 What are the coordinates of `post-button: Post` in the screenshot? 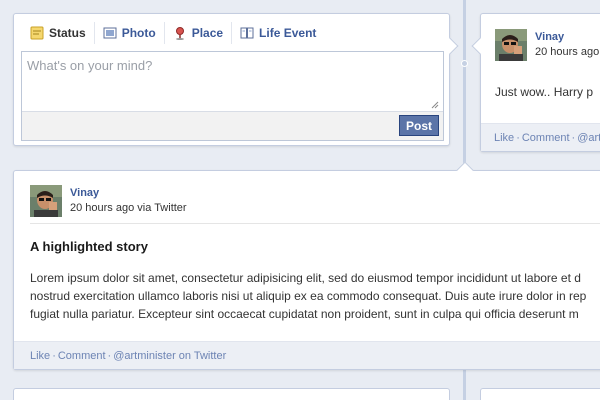 It's located at (419, 125).